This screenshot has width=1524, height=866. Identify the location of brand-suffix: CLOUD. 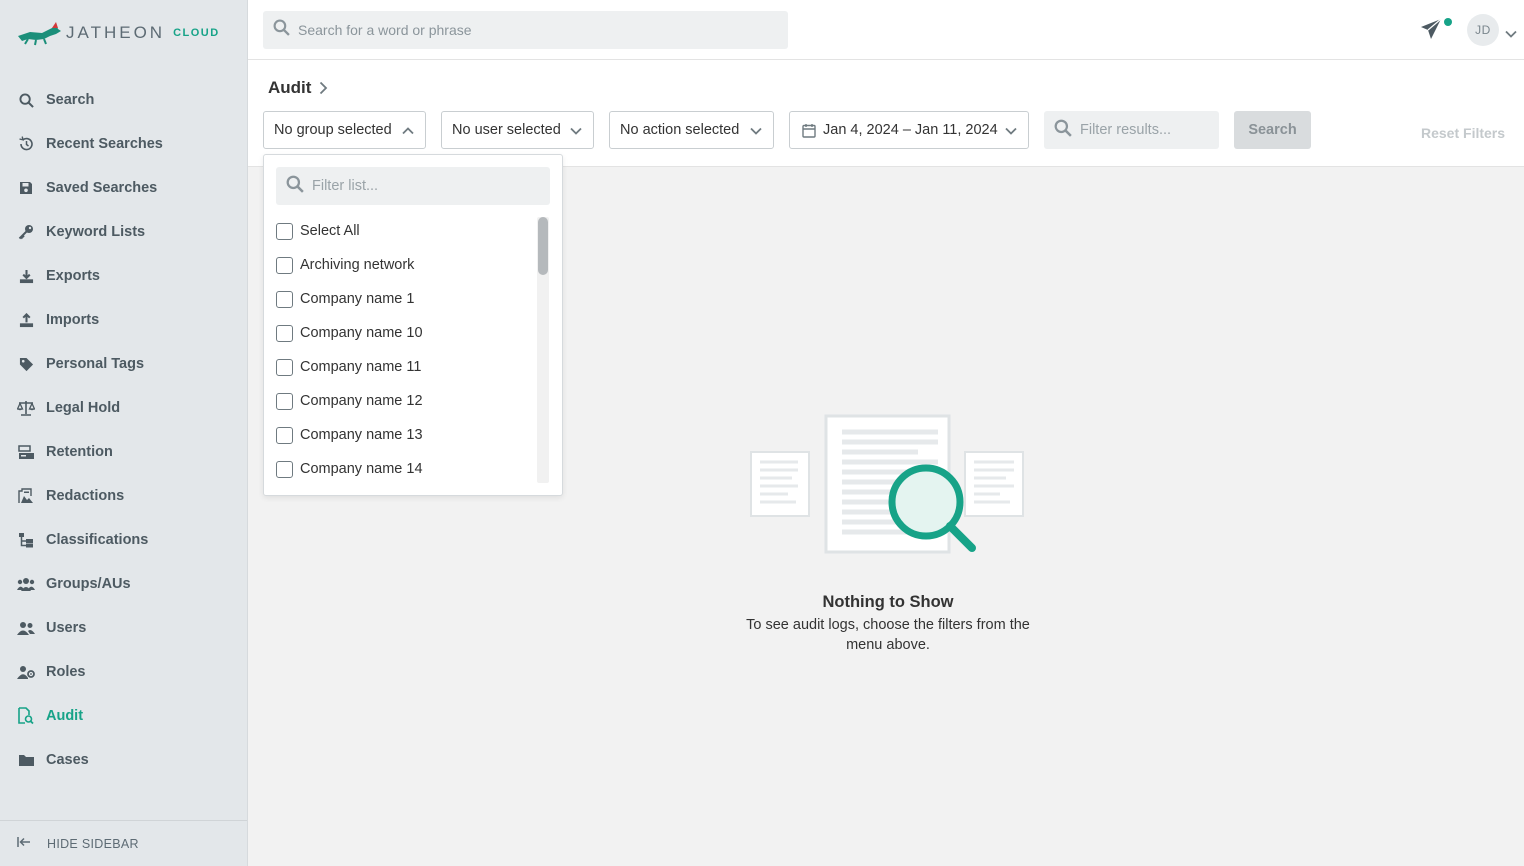
(196, 33).